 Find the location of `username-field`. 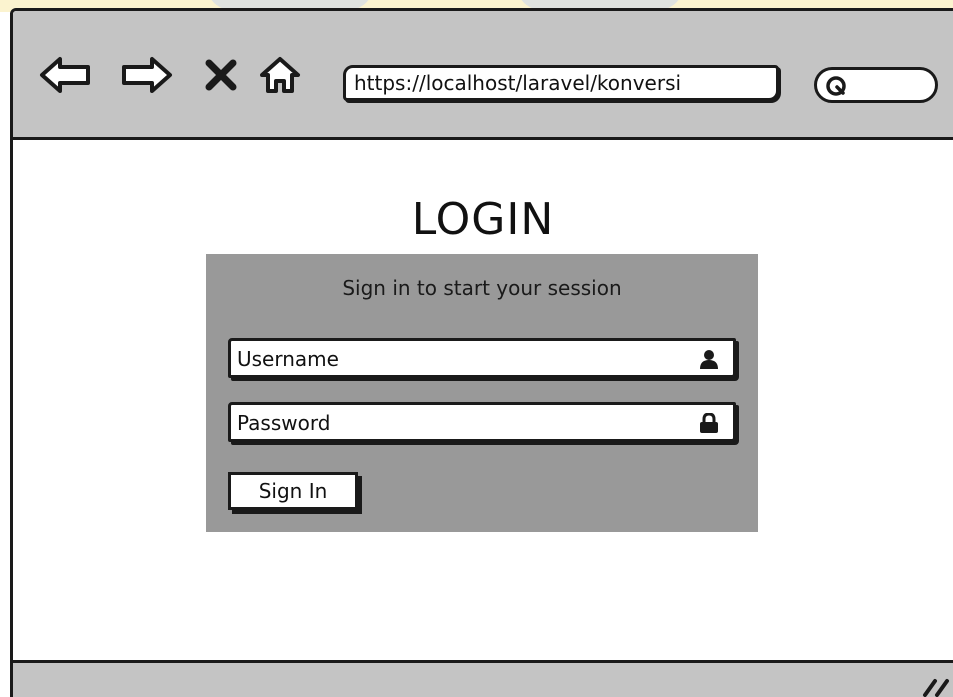

username-field is located at coordinates (482, 358).